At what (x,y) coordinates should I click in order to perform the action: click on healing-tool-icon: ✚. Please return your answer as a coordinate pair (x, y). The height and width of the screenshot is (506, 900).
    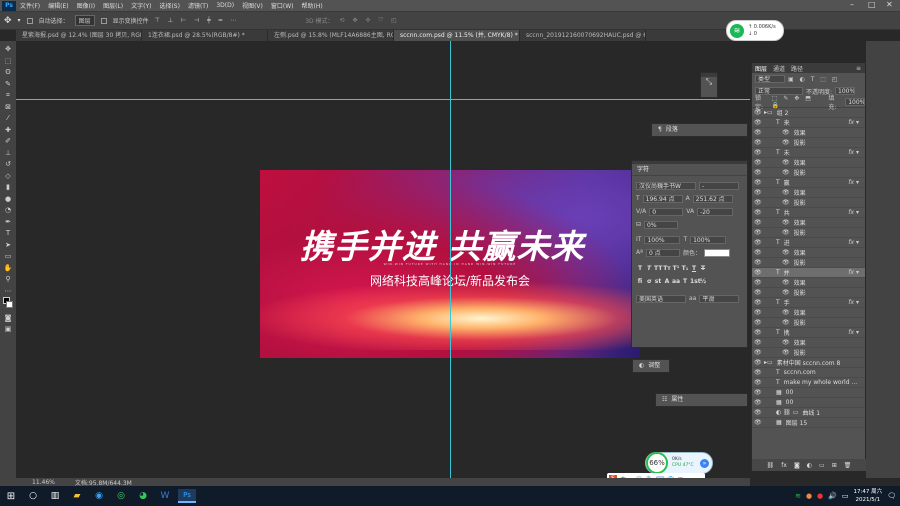
    Looking at the image, I should click on (8, 130).